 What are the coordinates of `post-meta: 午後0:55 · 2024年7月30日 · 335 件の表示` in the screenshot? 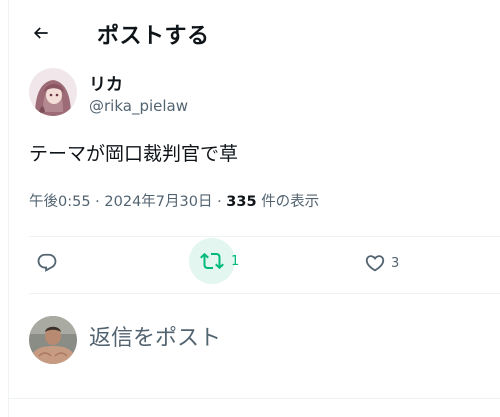 It's located at (174, 200).